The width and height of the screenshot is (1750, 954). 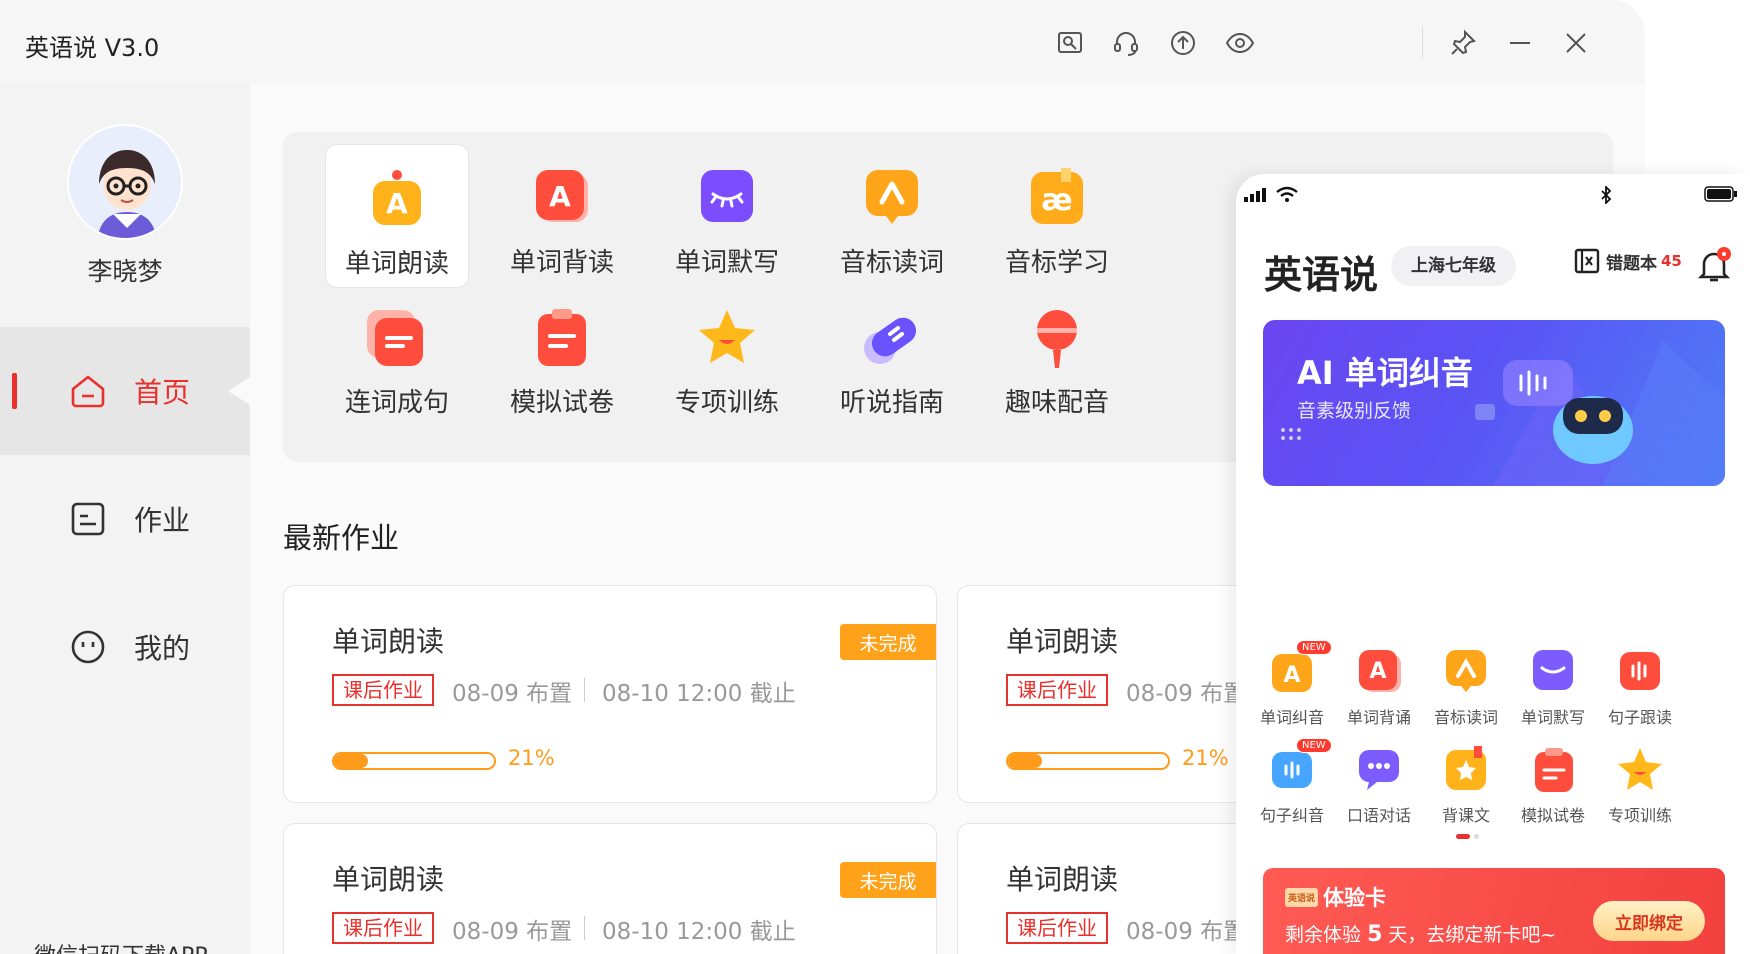 What do you see at coordinates (1354, 898) in the screenshot?
I see `trial-title: 体验卡` at bounding box center [1354, 898].